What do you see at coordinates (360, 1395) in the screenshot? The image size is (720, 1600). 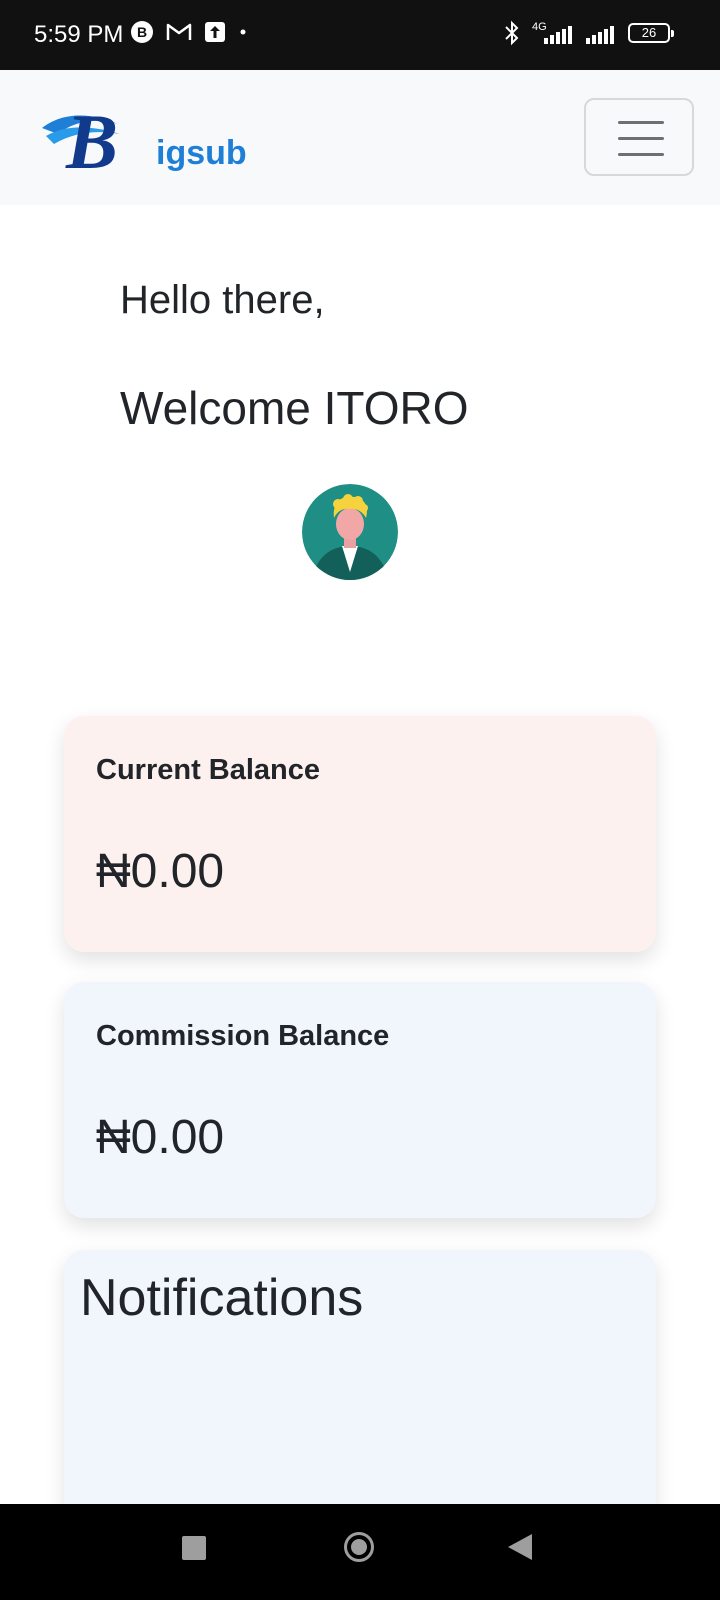 I see `notifications-card: Notifications` at bounding box center [360, 1395].